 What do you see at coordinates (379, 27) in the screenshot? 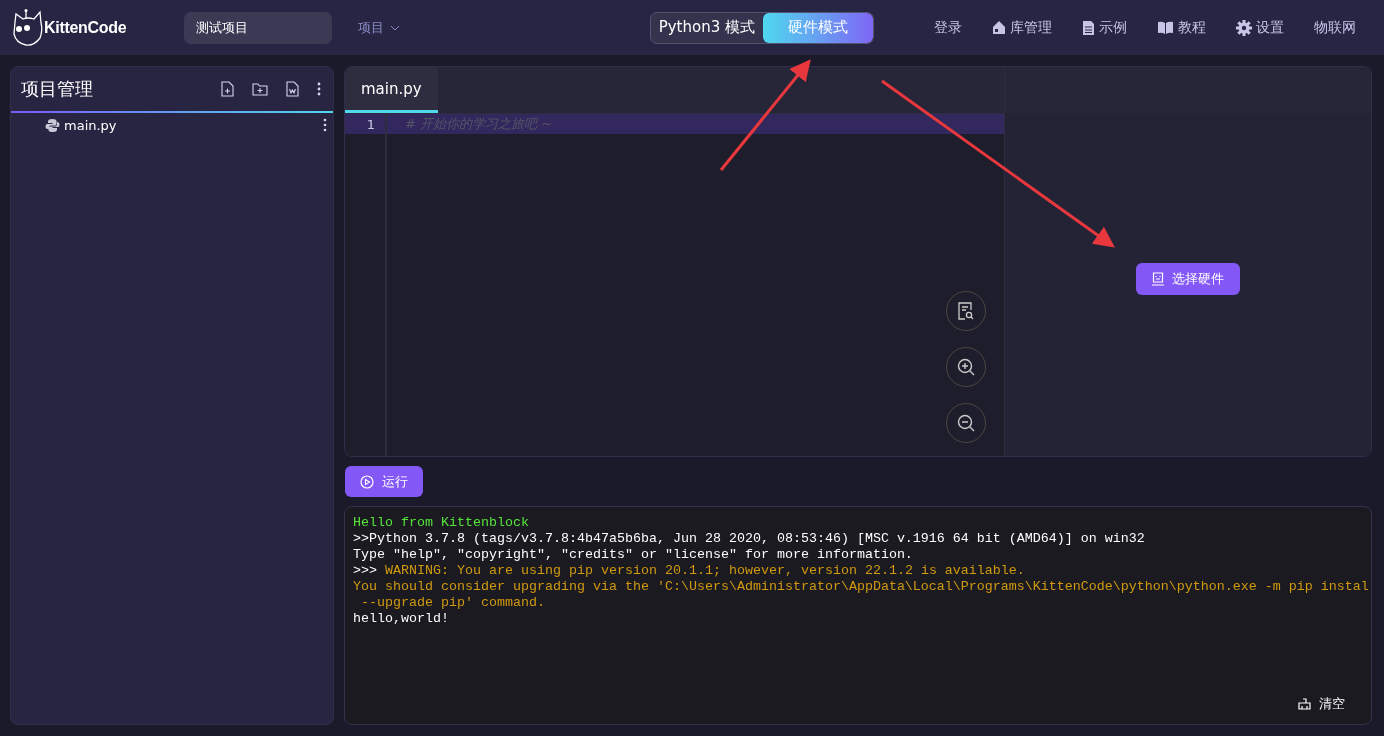
I see `project-menu: 项目` at bounding box center [379, 27].